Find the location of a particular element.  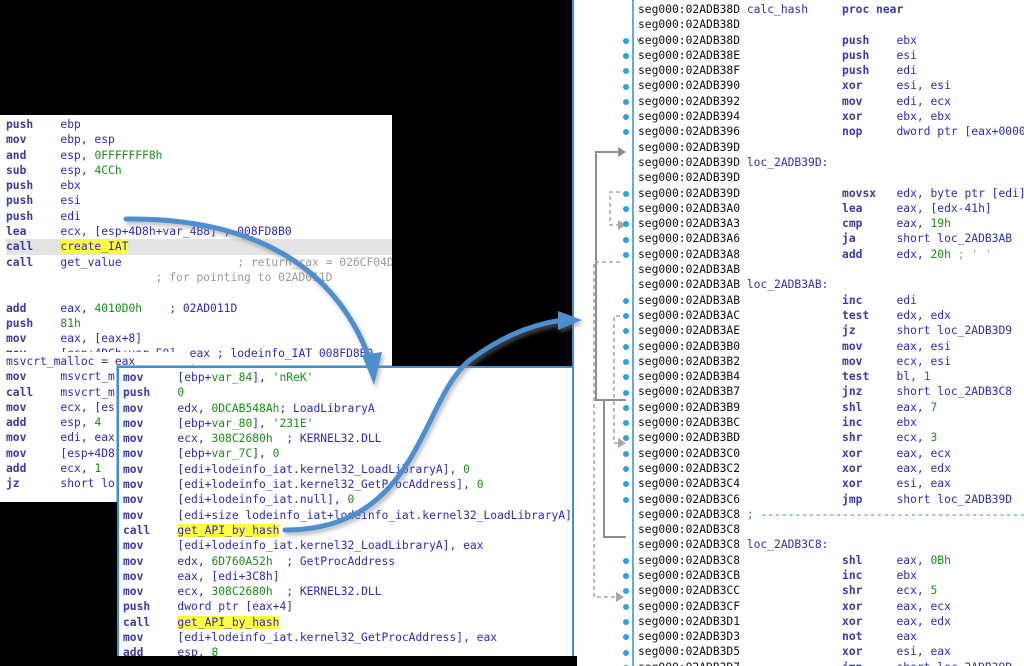

code-line: seg000:02ADB3A6 ja short loc_2ADB3AB is located at coordinates (831, 238).